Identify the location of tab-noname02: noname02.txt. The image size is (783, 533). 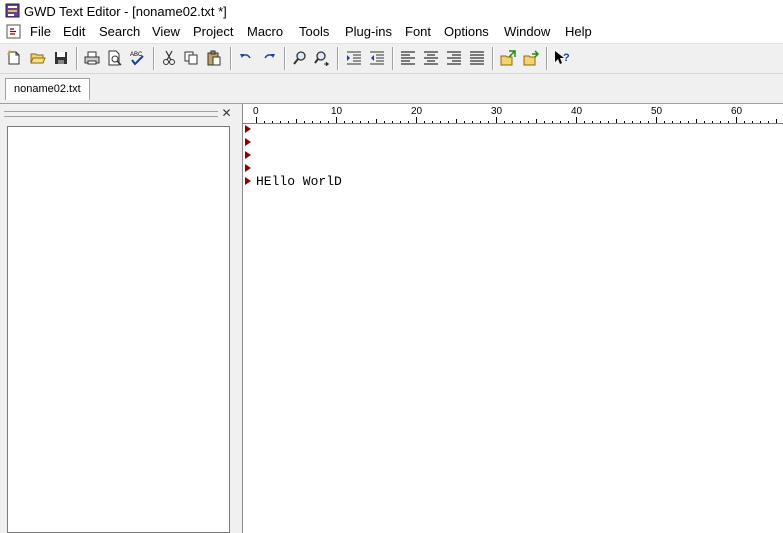
(47, 89).